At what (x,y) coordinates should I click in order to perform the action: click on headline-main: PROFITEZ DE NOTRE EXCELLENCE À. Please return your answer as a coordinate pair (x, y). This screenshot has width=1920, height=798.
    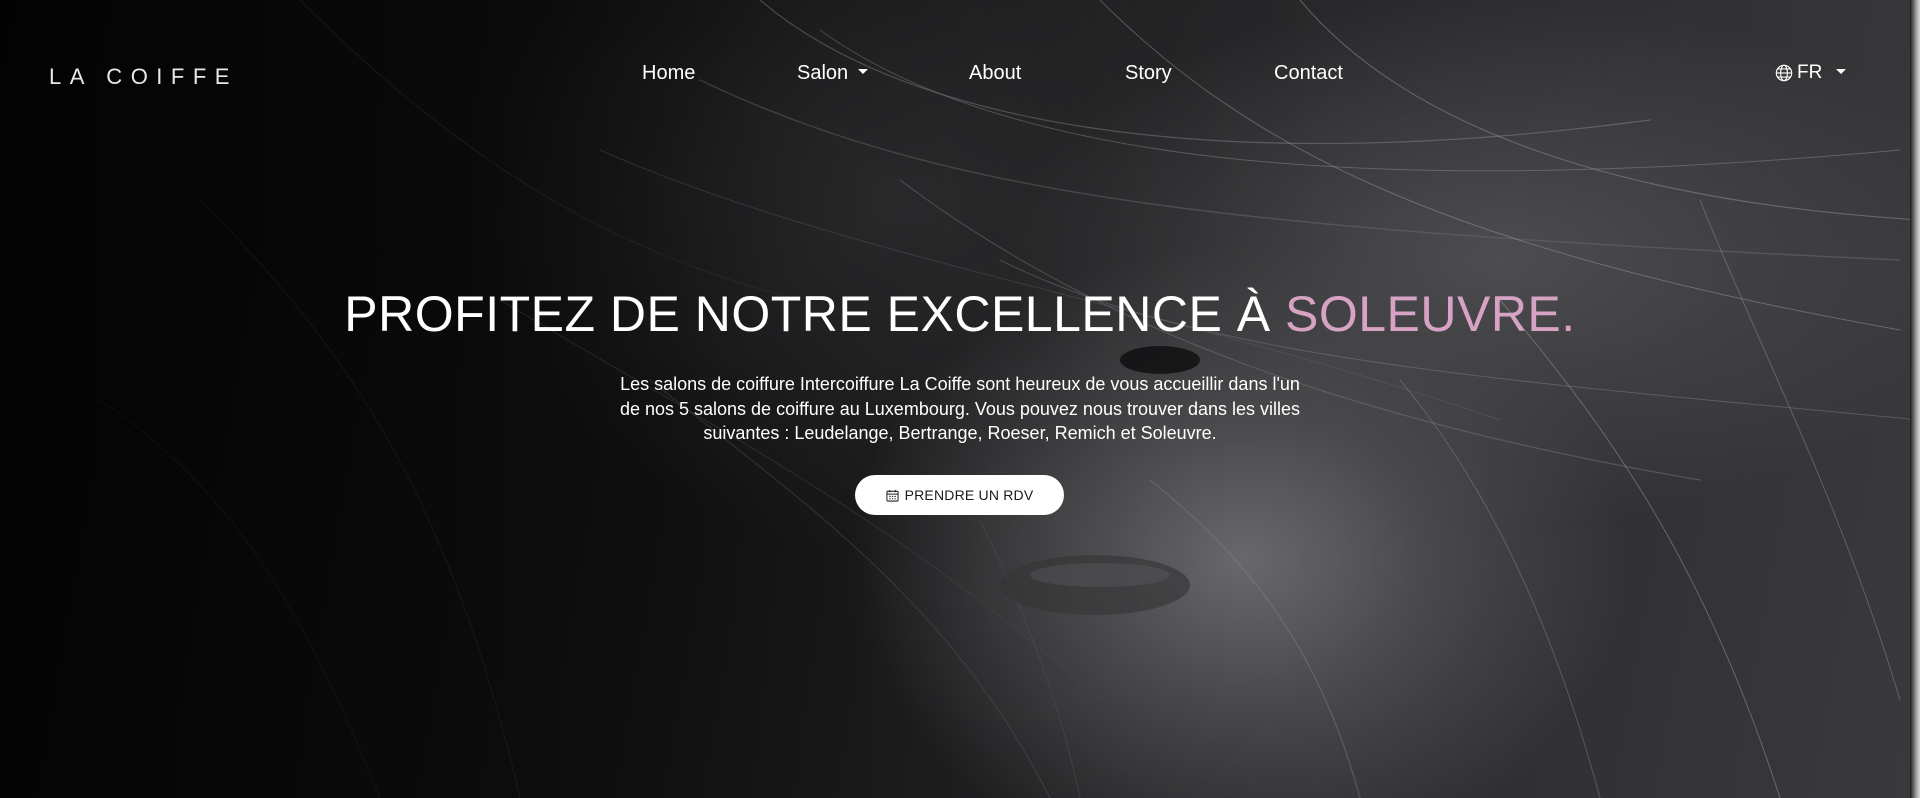
    Looking at the image, I should click on (814, 314).